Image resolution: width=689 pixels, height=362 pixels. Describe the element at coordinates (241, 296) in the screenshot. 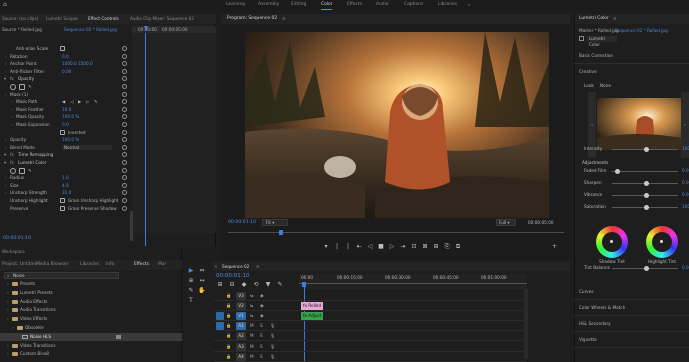

I see `track-target-toggle: V3` at that location.